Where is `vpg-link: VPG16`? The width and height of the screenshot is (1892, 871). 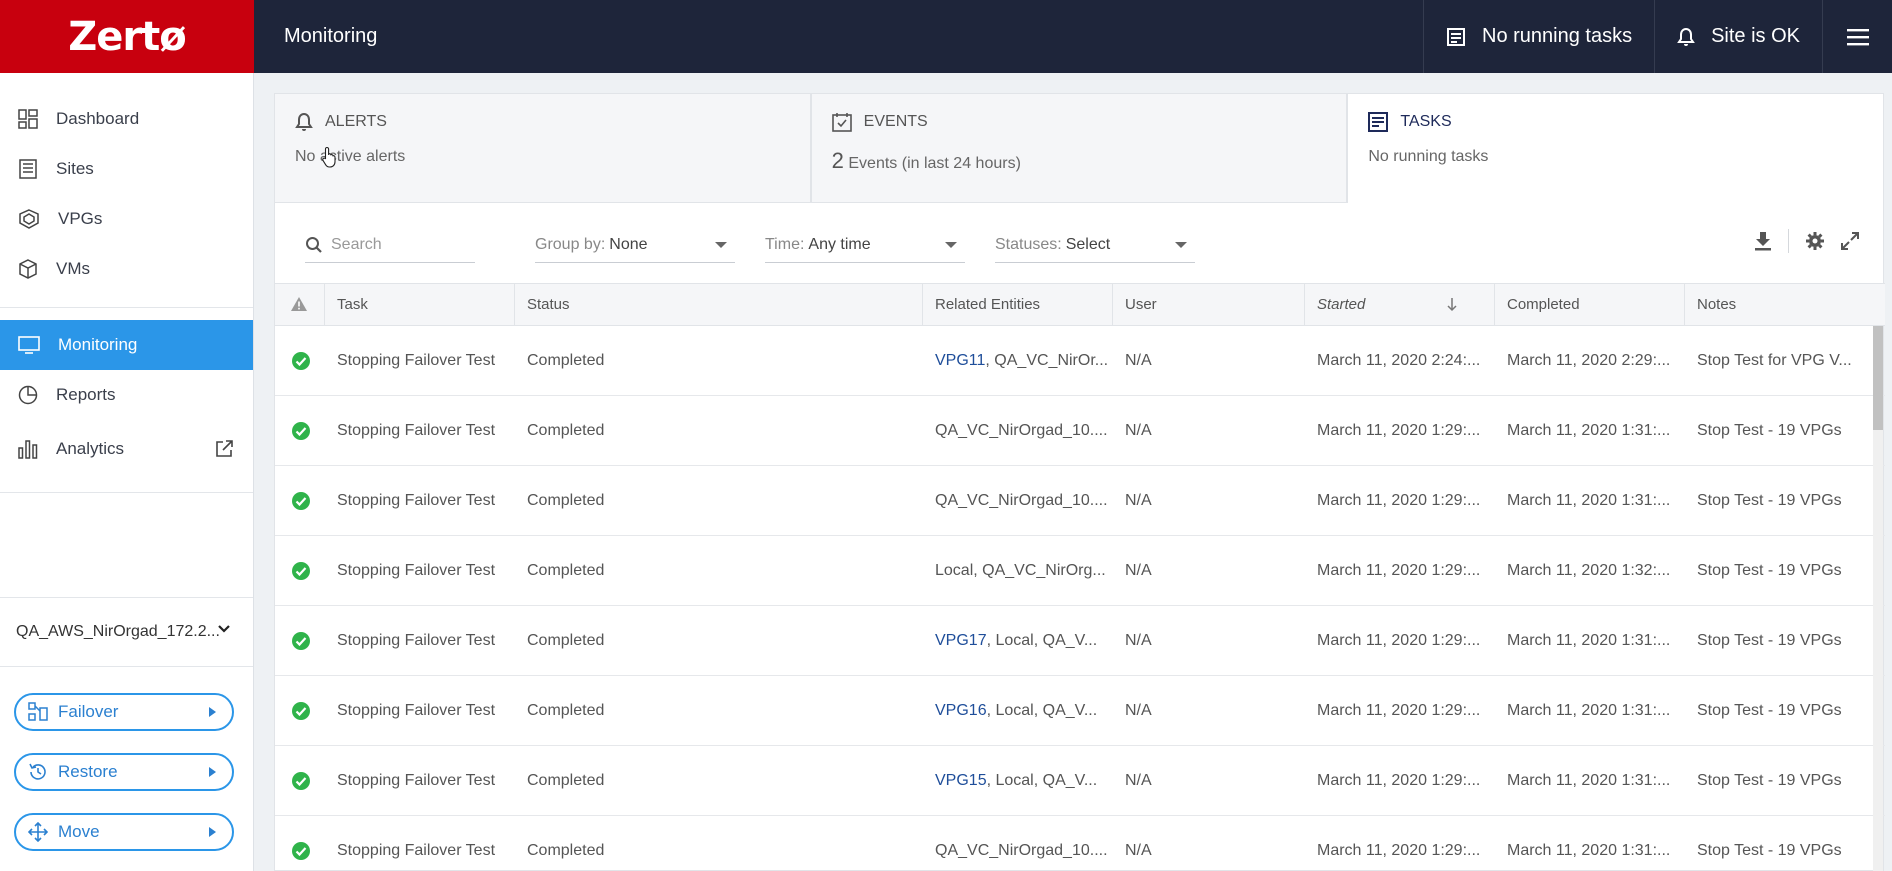 vpg-link: VPG16 is located at coordinates (961, 710).